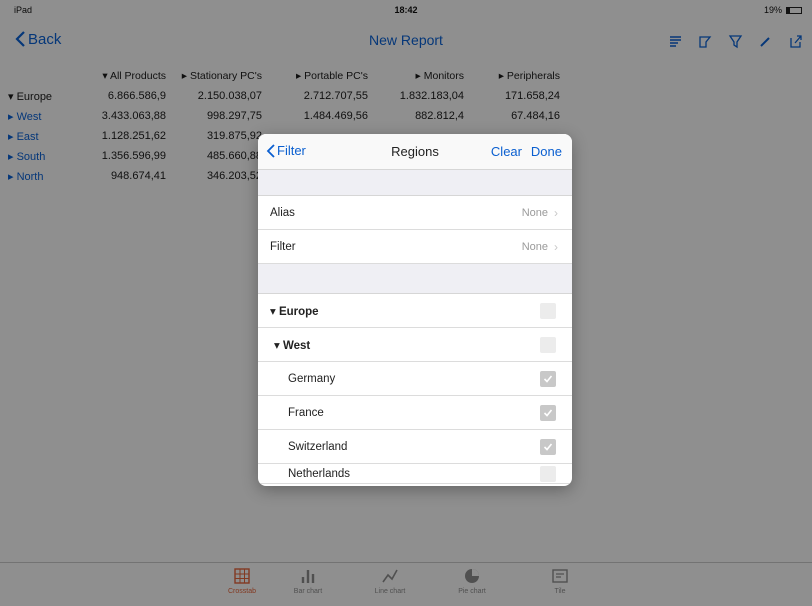 The image size is (812, 606). What do you see at coordinates (534, 246) in the screenshot?
I see `filter-value-text: None` at bounding box center [534, 246].